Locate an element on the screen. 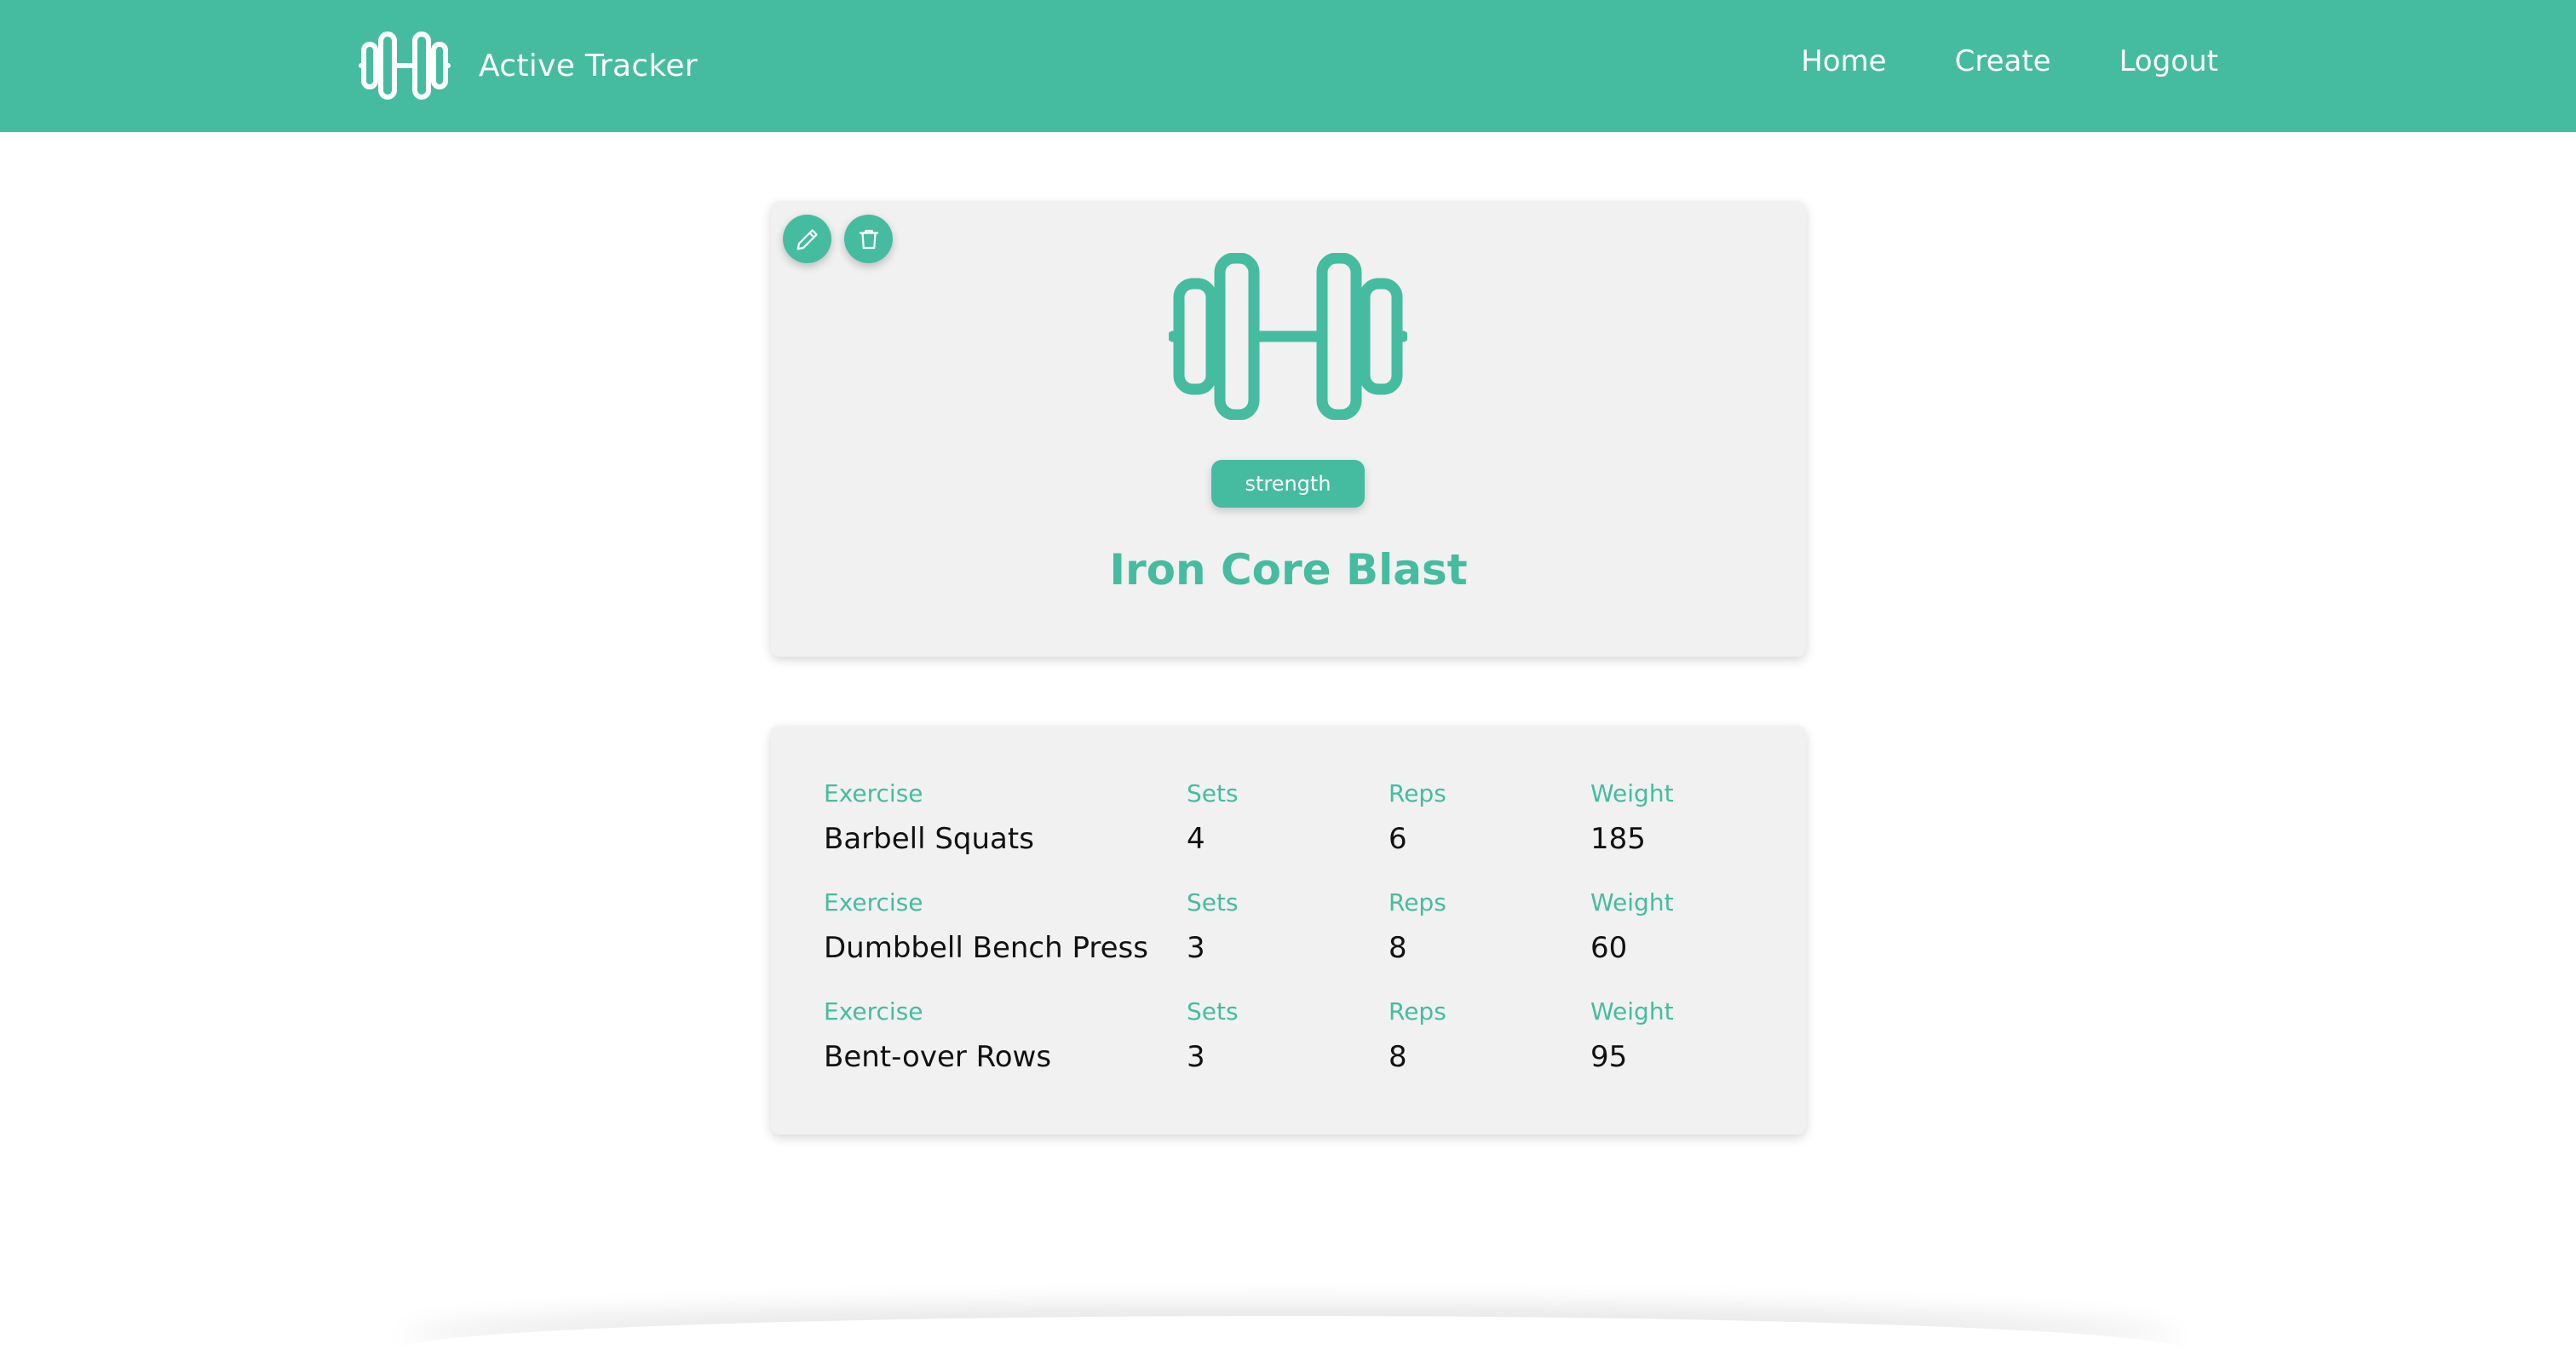  delete-button is located at coordinates (868, 239).